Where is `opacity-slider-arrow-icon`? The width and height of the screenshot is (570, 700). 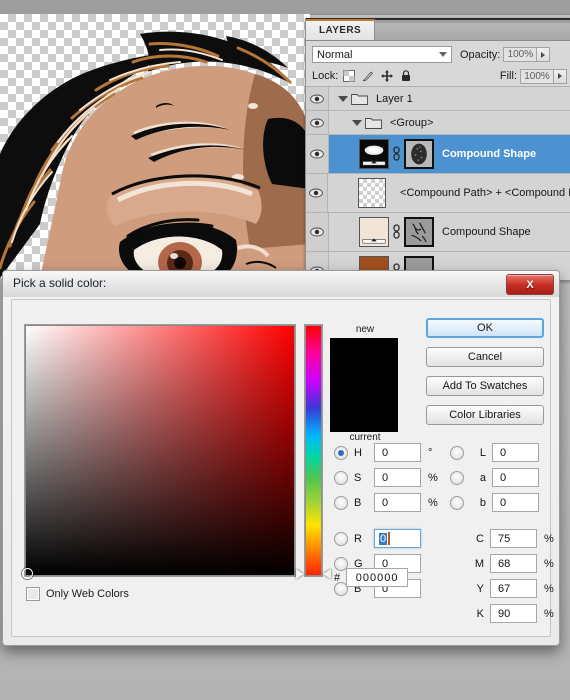 opacity-slider-arrow-icon is located at coordinates (544, 54).